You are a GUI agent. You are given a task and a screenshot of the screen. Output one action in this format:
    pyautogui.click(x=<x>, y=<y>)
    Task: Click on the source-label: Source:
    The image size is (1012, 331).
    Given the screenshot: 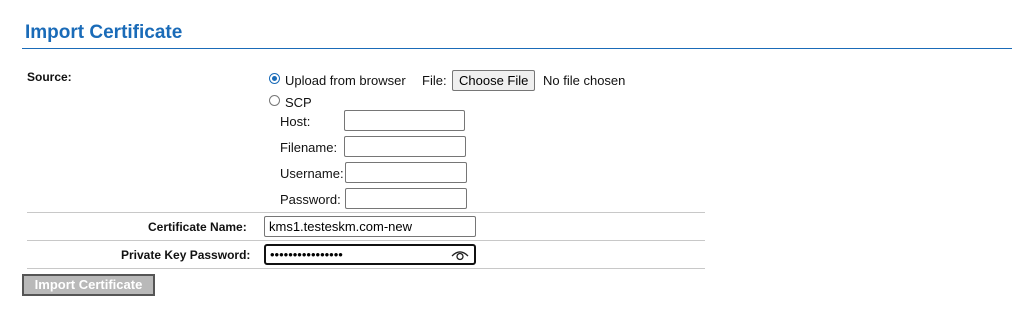 What is the action you would take?
    pyautogui.click(x=49, y=77)
    